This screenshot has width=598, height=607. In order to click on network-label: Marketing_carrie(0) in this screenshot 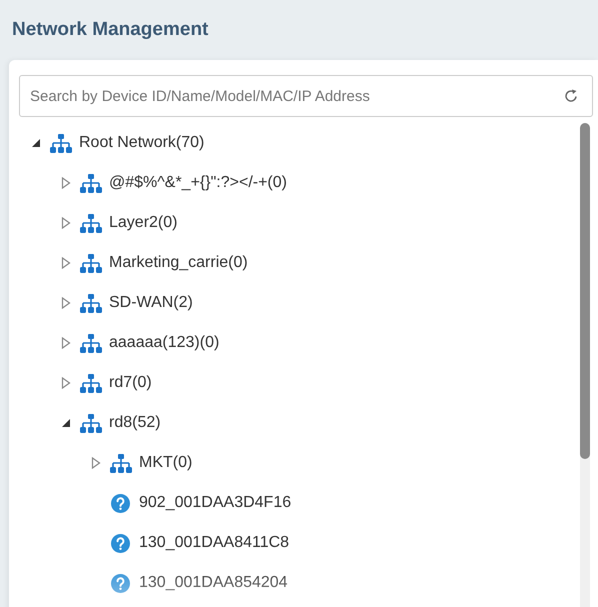, I will do `click(178, 263)`.